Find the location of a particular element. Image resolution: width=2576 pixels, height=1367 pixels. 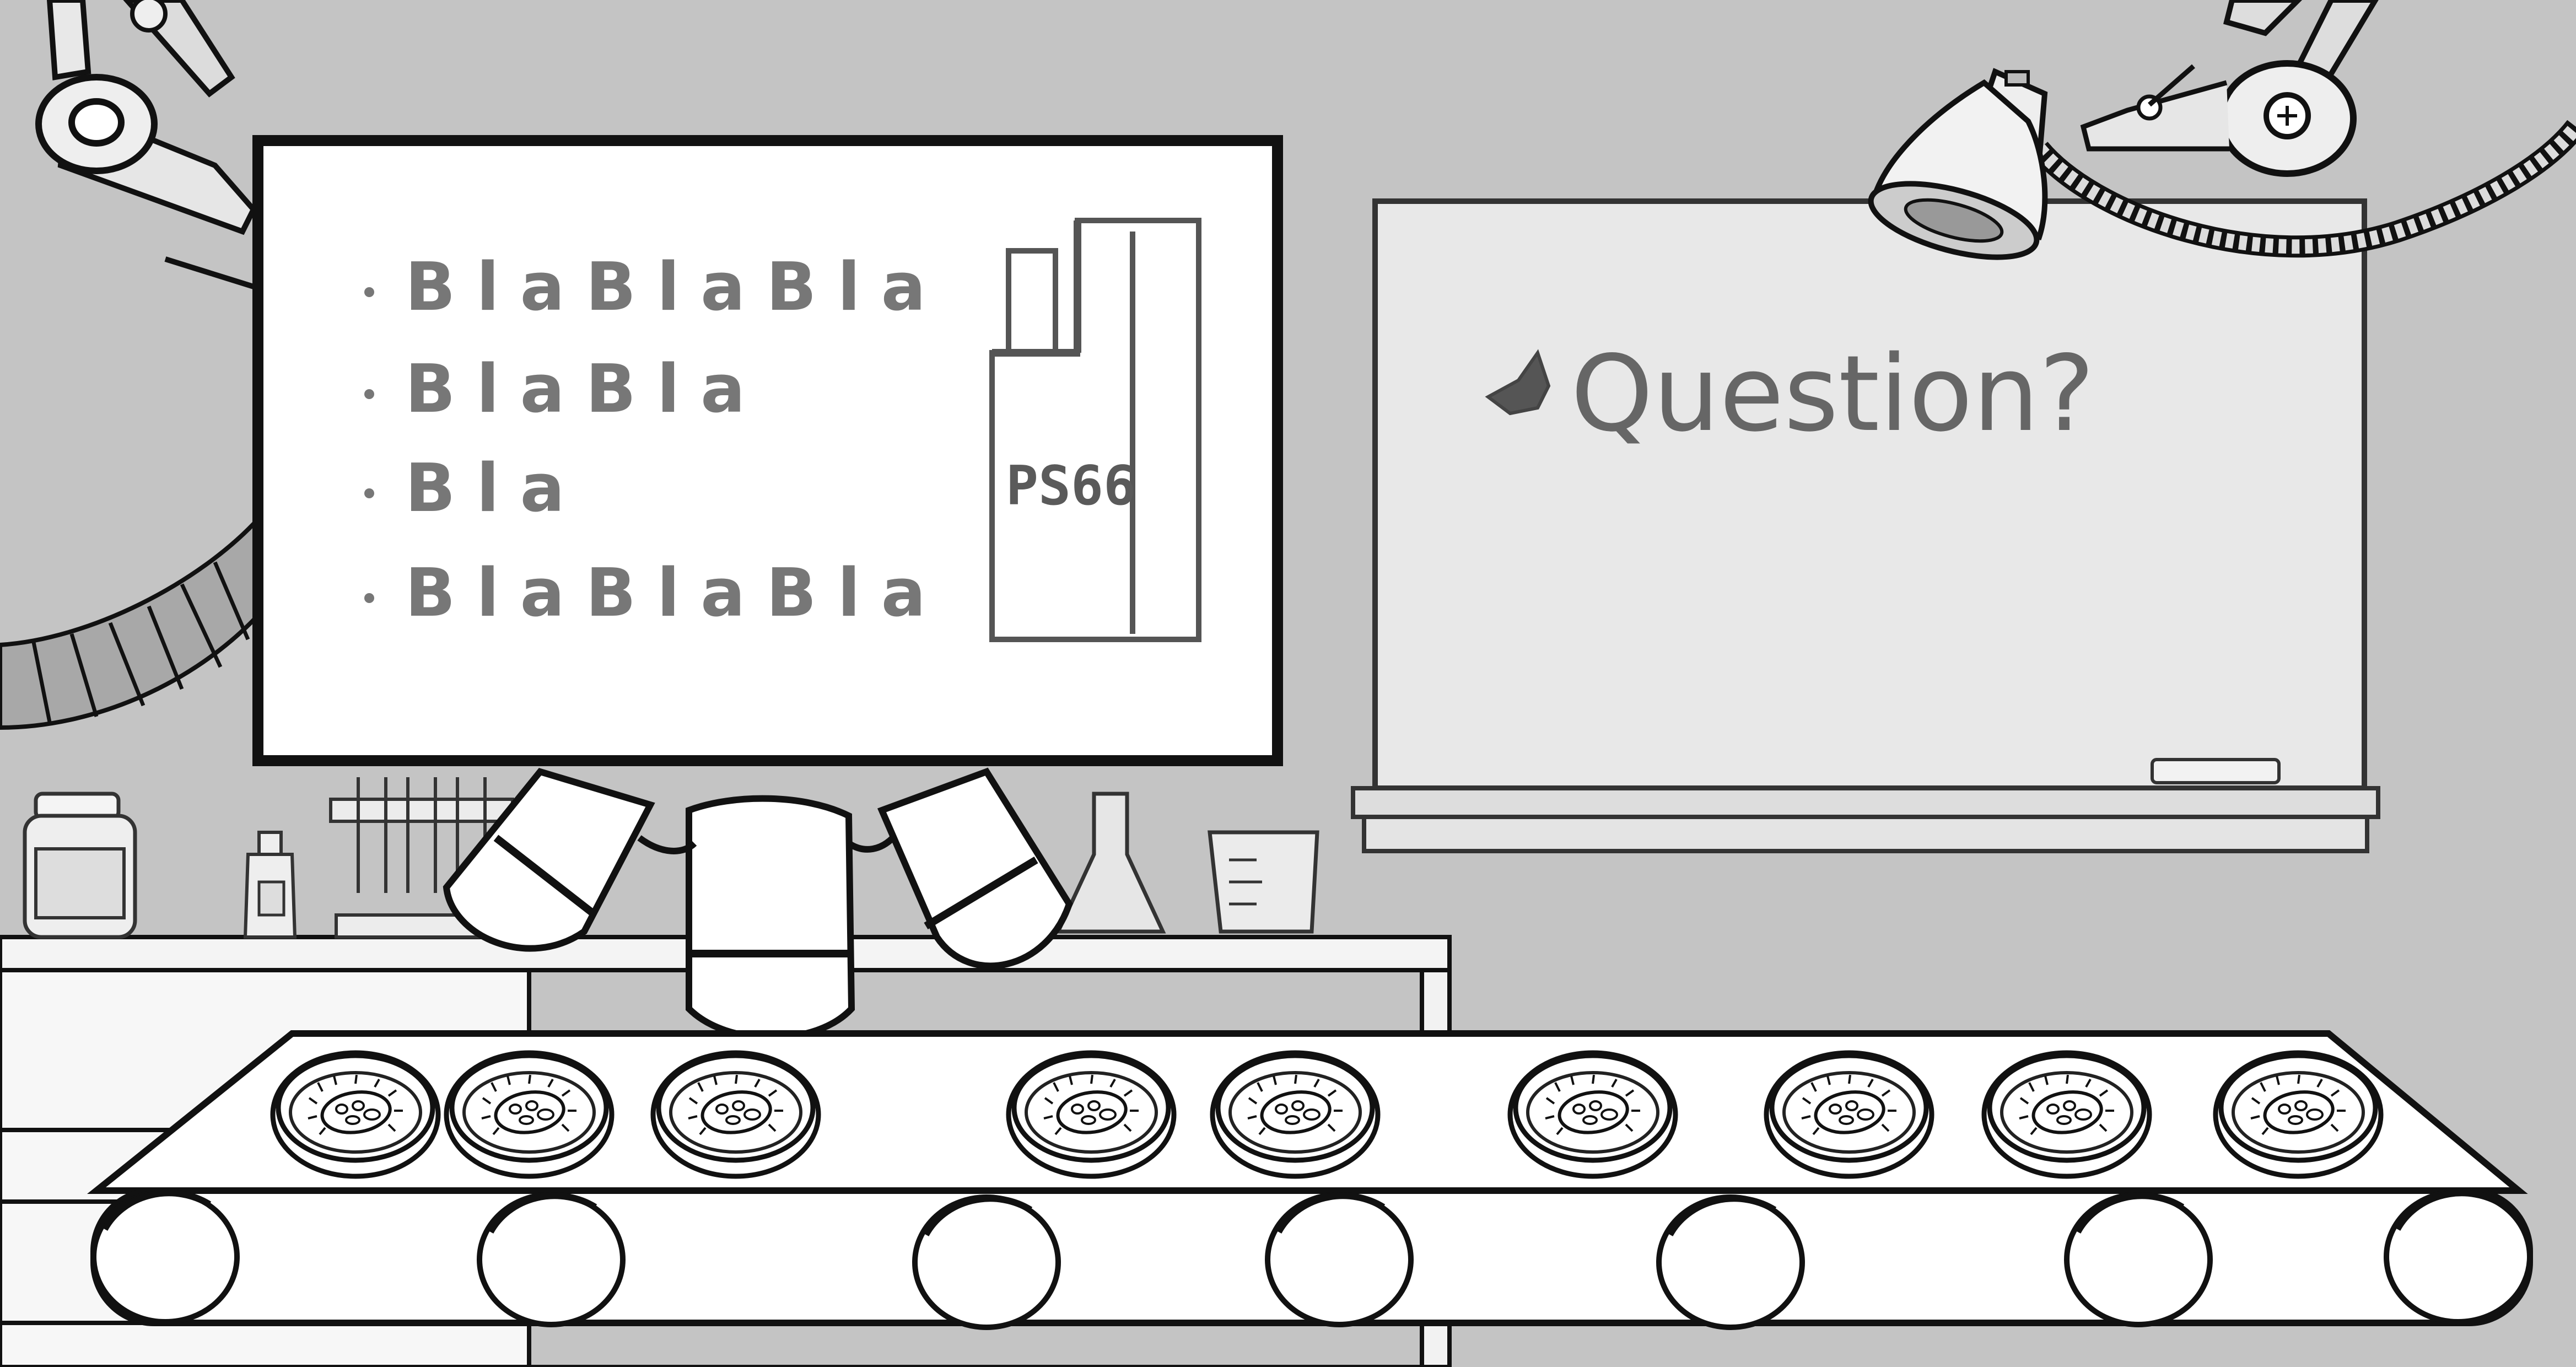

book-label: PS66 is located at coordinates (1071, 487).